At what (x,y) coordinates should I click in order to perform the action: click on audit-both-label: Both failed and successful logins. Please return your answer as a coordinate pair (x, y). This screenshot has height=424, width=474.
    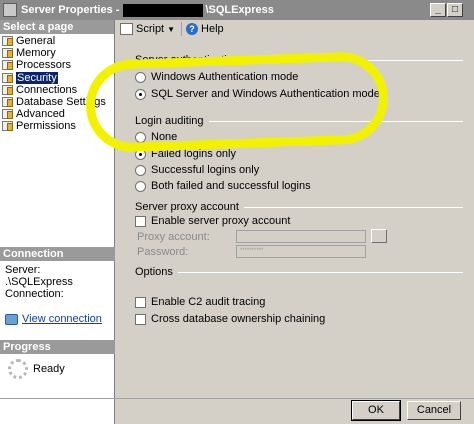
    Looking at the image, I should click on (231, 186).